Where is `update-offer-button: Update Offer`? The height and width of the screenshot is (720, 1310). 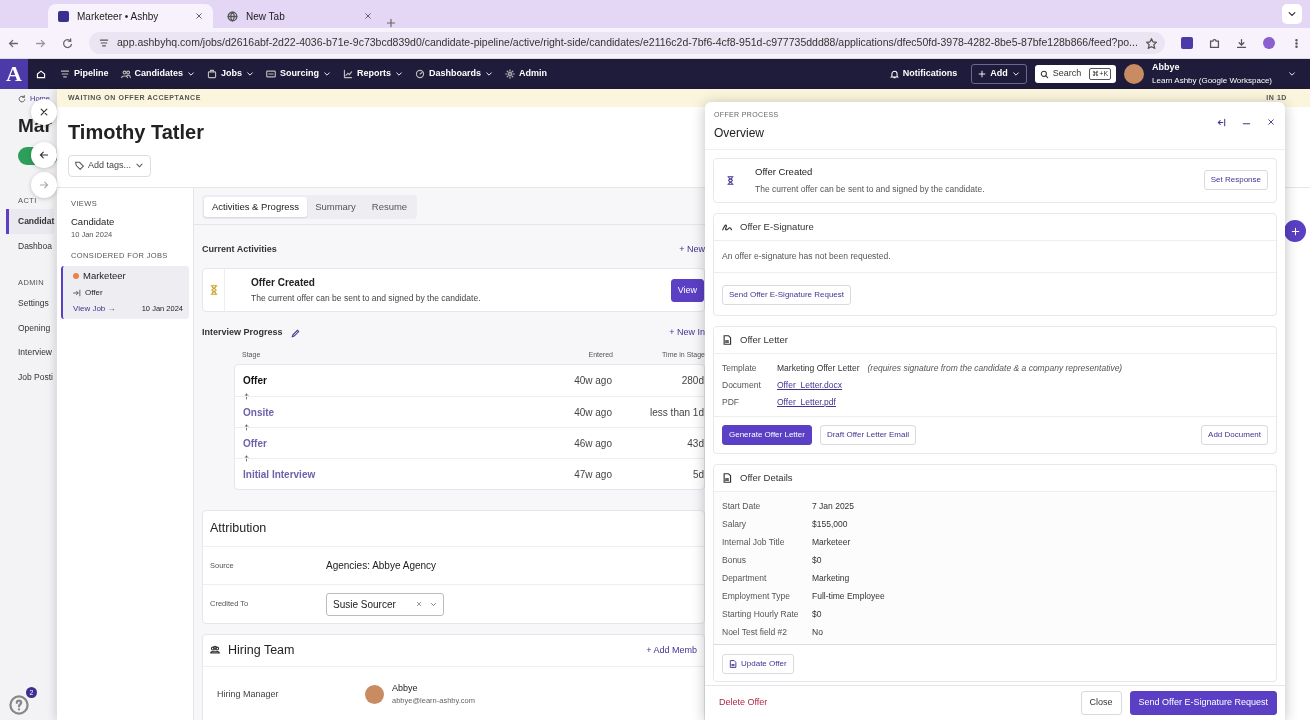
update-offer-button: Update Offer is located at coordinates (758, 664).